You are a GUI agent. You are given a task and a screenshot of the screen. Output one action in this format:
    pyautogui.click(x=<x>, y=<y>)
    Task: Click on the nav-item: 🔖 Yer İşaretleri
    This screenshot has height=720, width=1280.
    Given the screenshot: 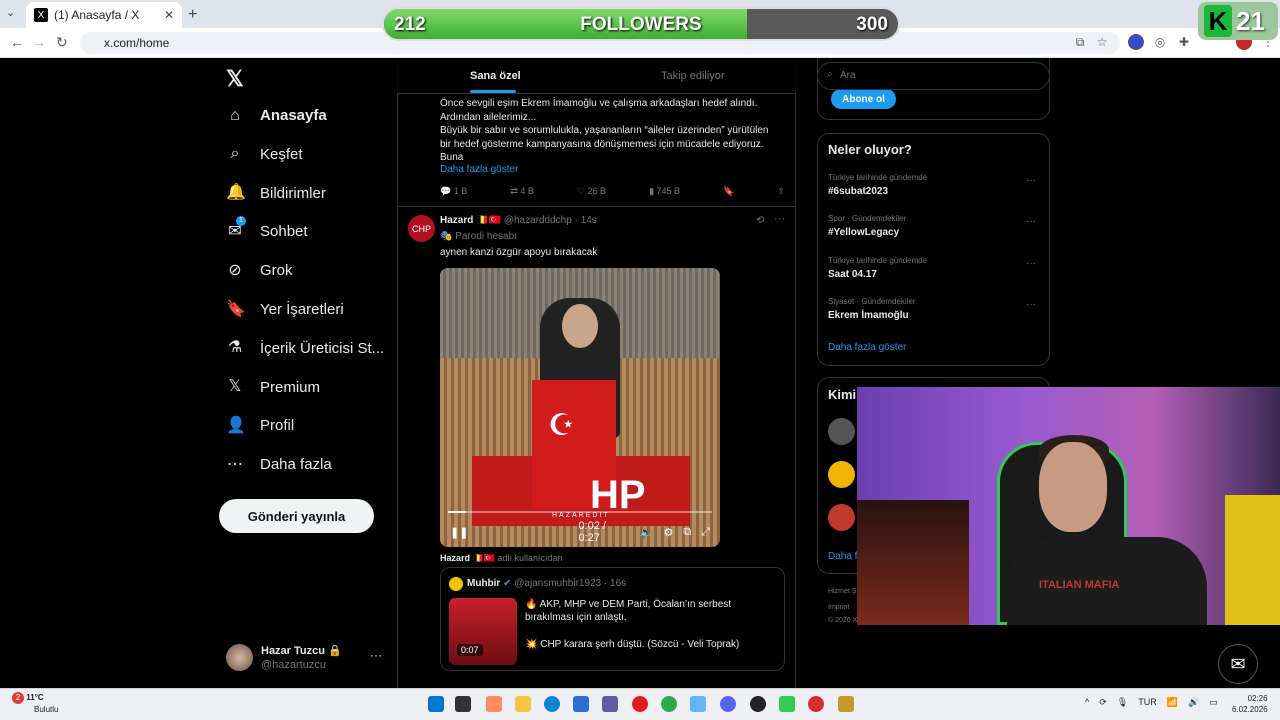 What is the action you would take?
    pyautogui.click(x=285, y=309)
    